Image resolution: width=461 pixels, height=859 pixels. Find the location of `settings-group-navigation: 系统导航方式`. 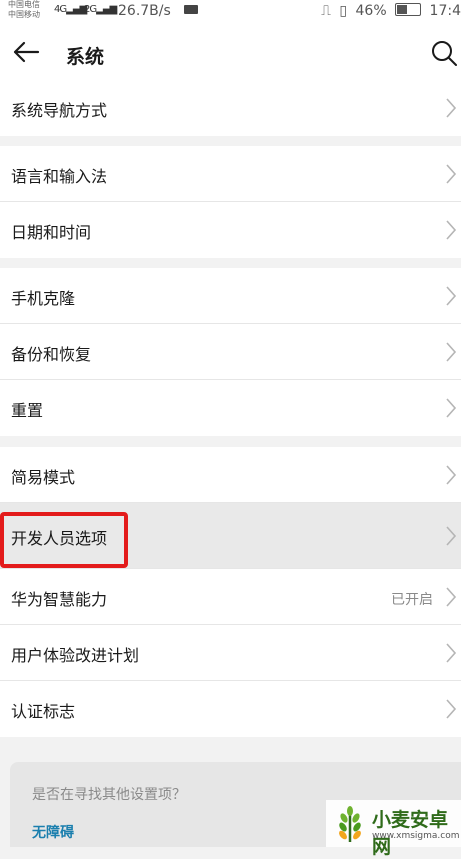

settings-group-navigation: 系统导航方式 is located at coordinates (230, 108).